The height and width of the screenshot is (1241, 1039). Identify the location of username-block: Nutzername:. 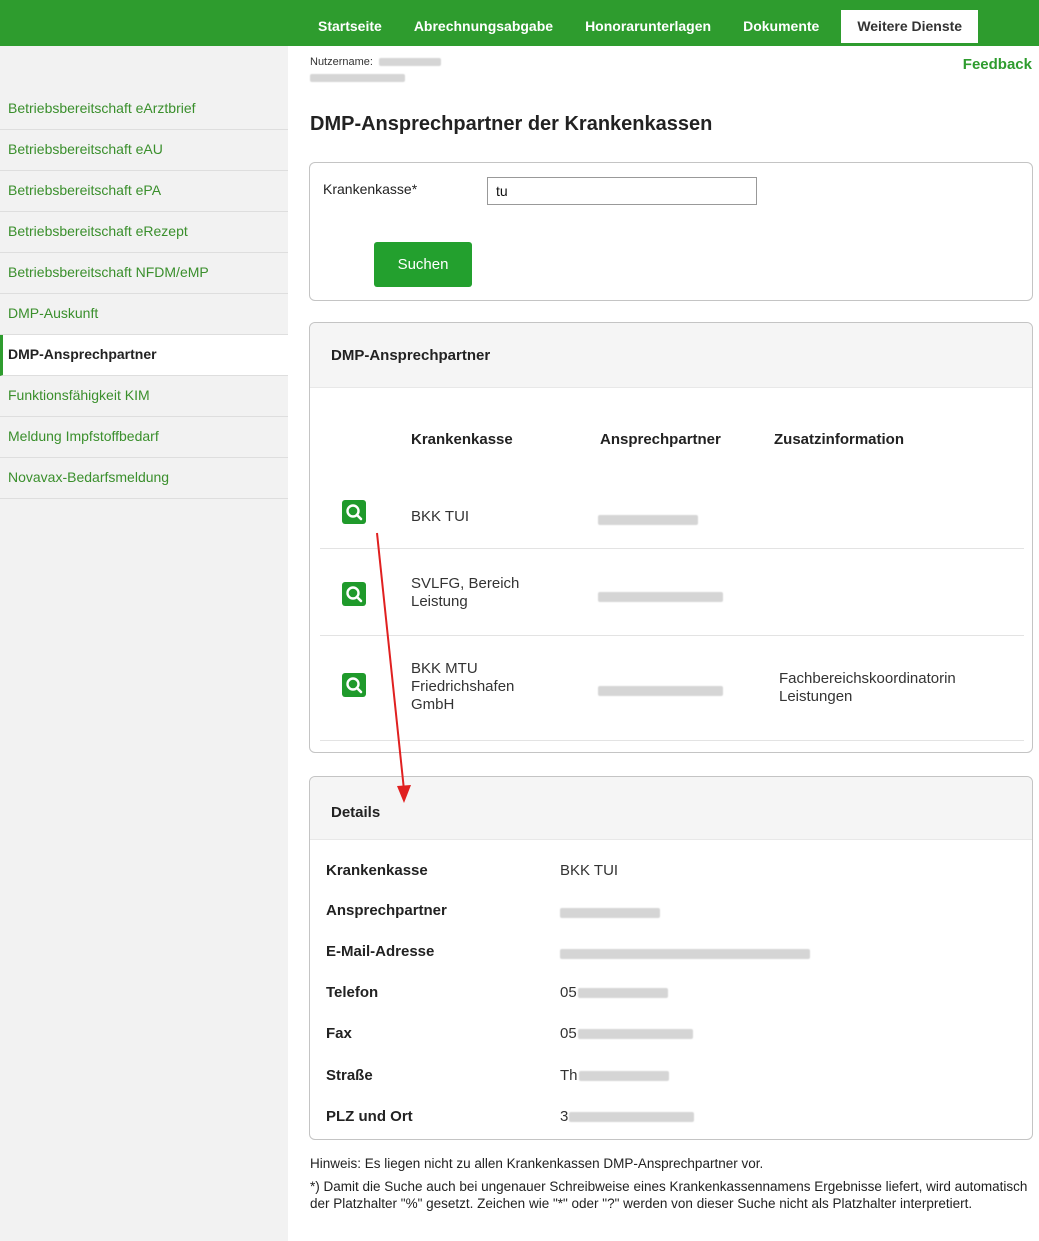
(376, 69).